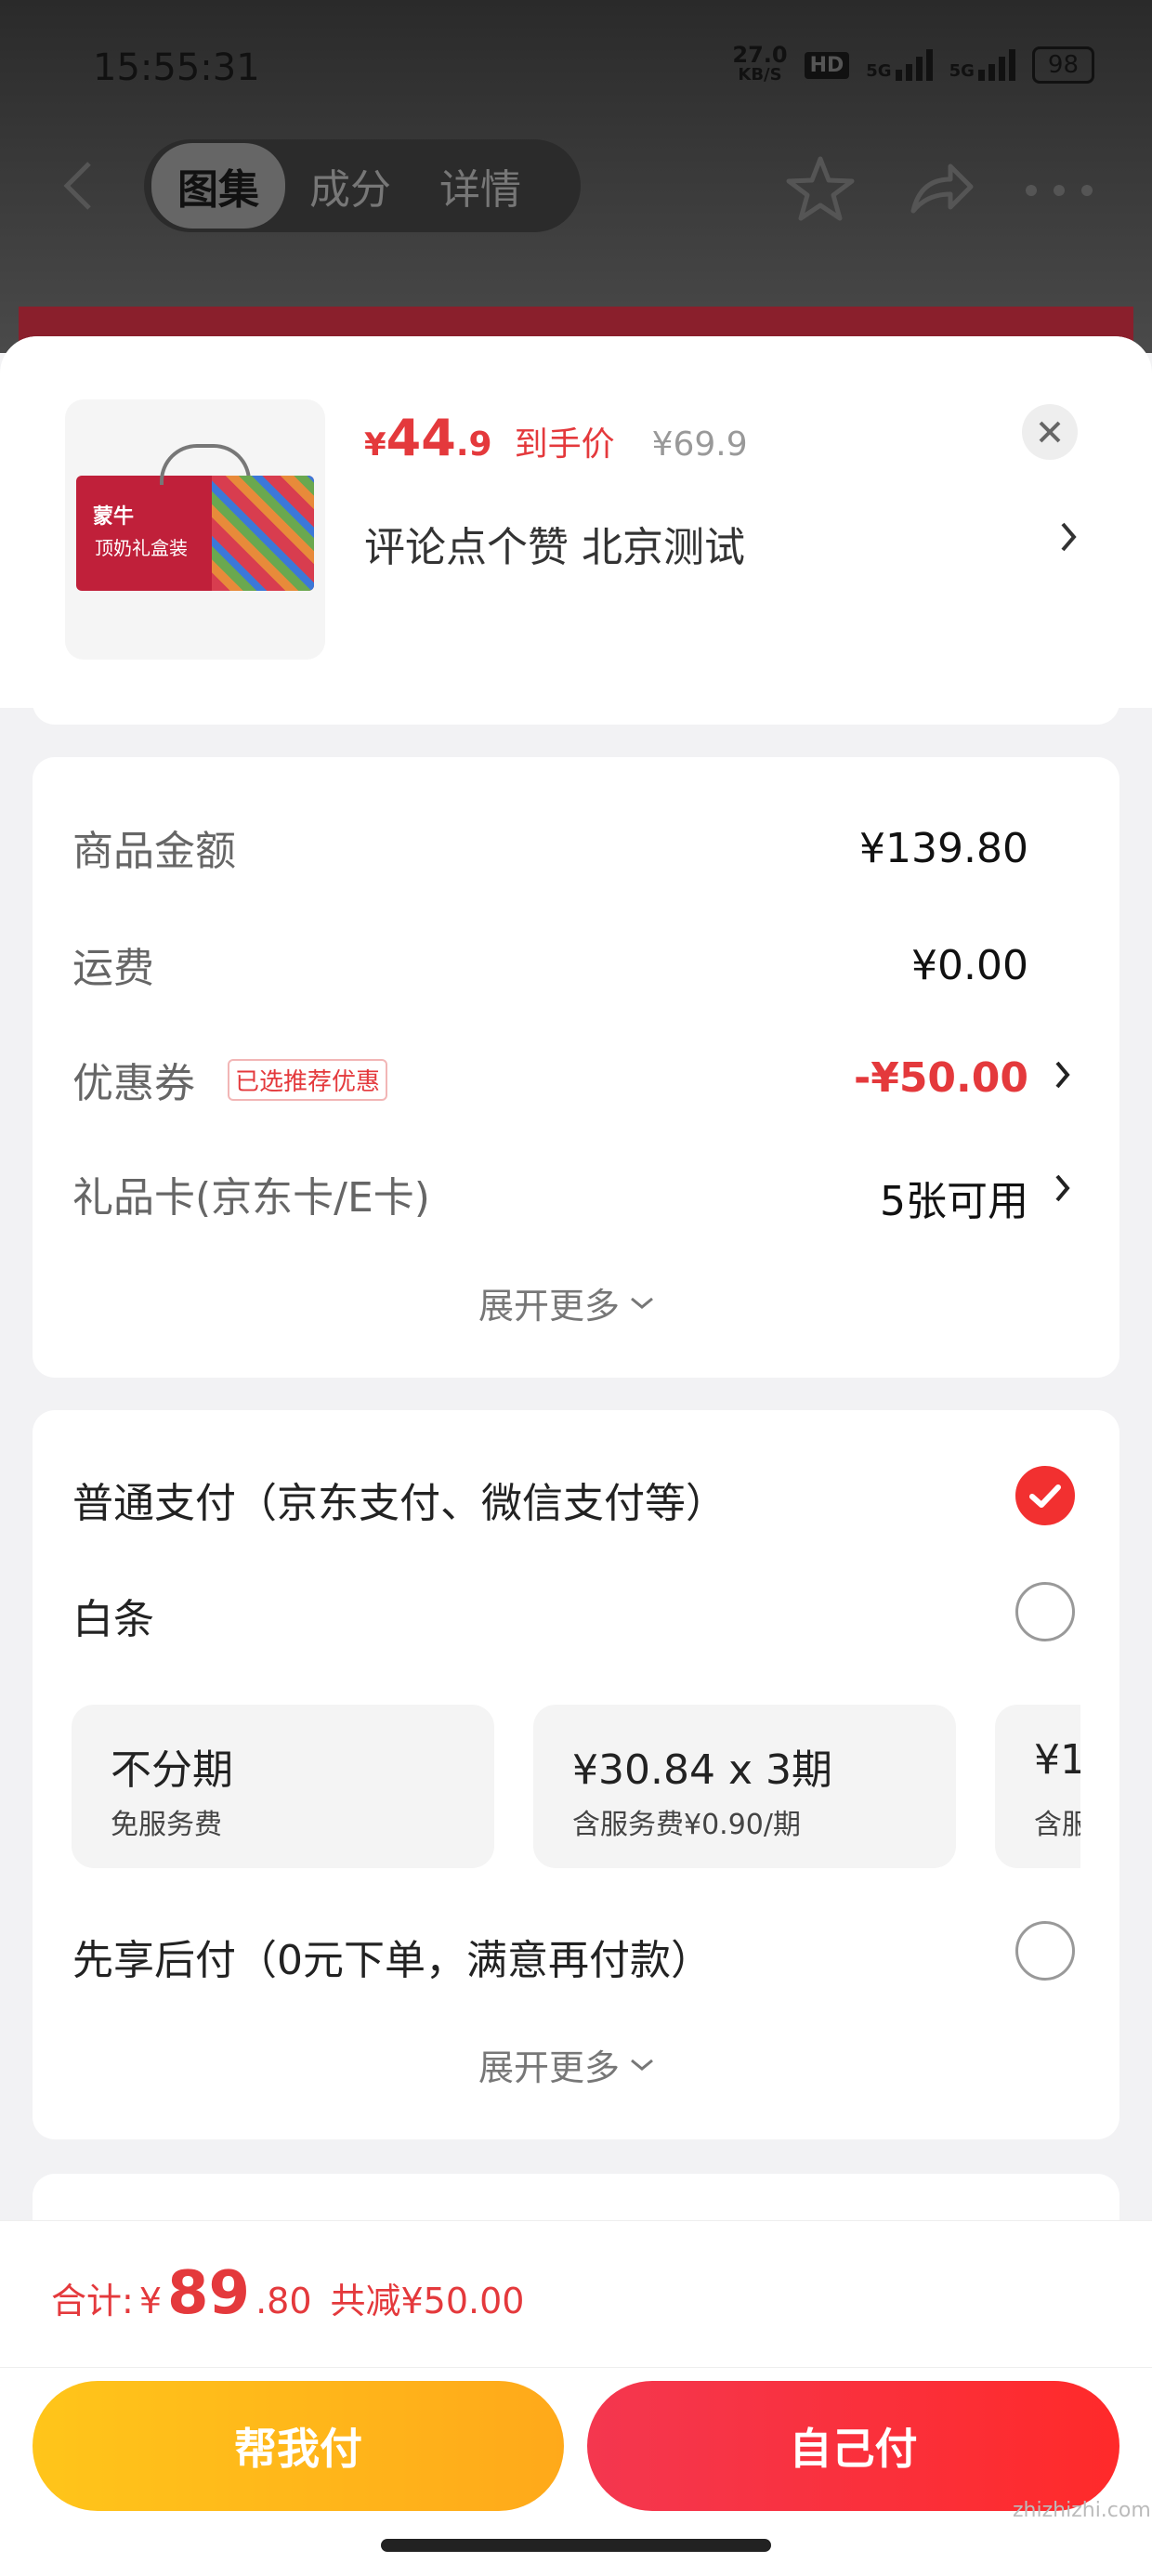 This screenshot has width=1152, height=2576. Describe the element at coordinates (209, 2293) in the screenshot. I see `total-integer: 89` at that location.